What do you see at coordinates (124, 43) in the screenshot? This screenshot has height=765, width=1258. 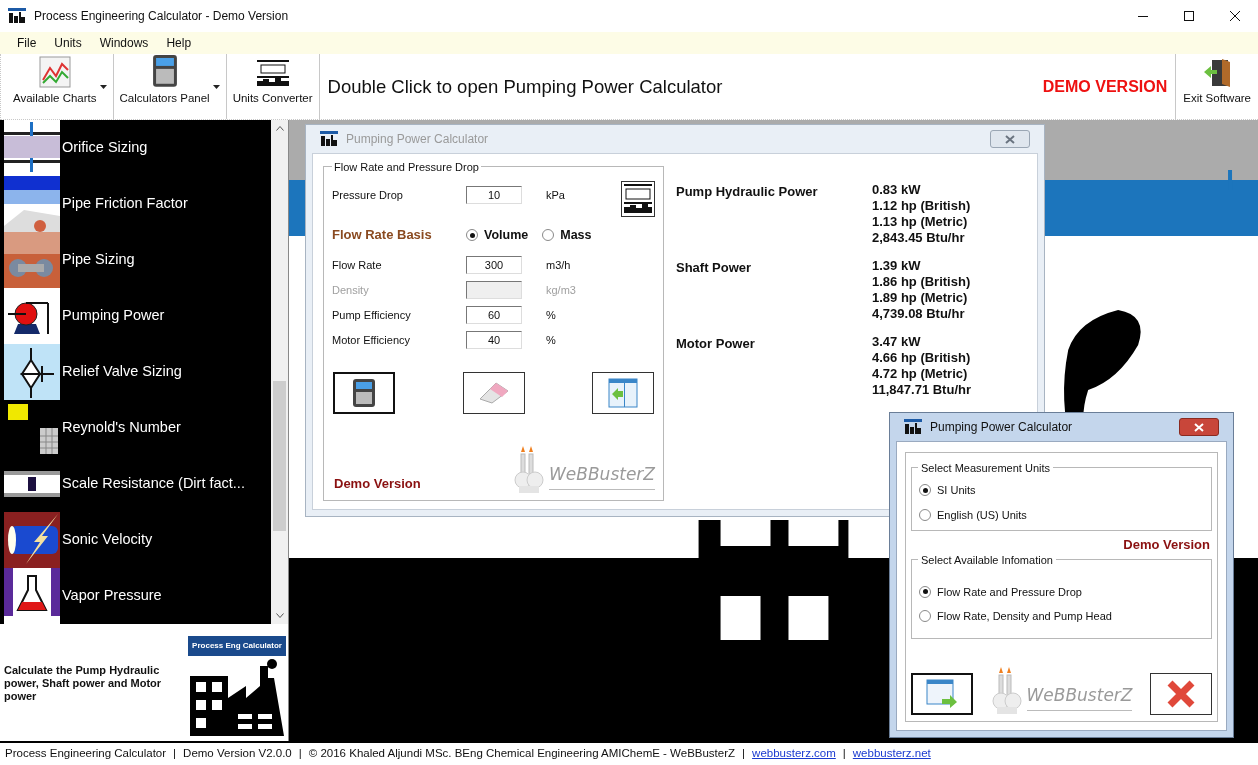 I see `menu-item: Windows` at bounding box center [124, 43].